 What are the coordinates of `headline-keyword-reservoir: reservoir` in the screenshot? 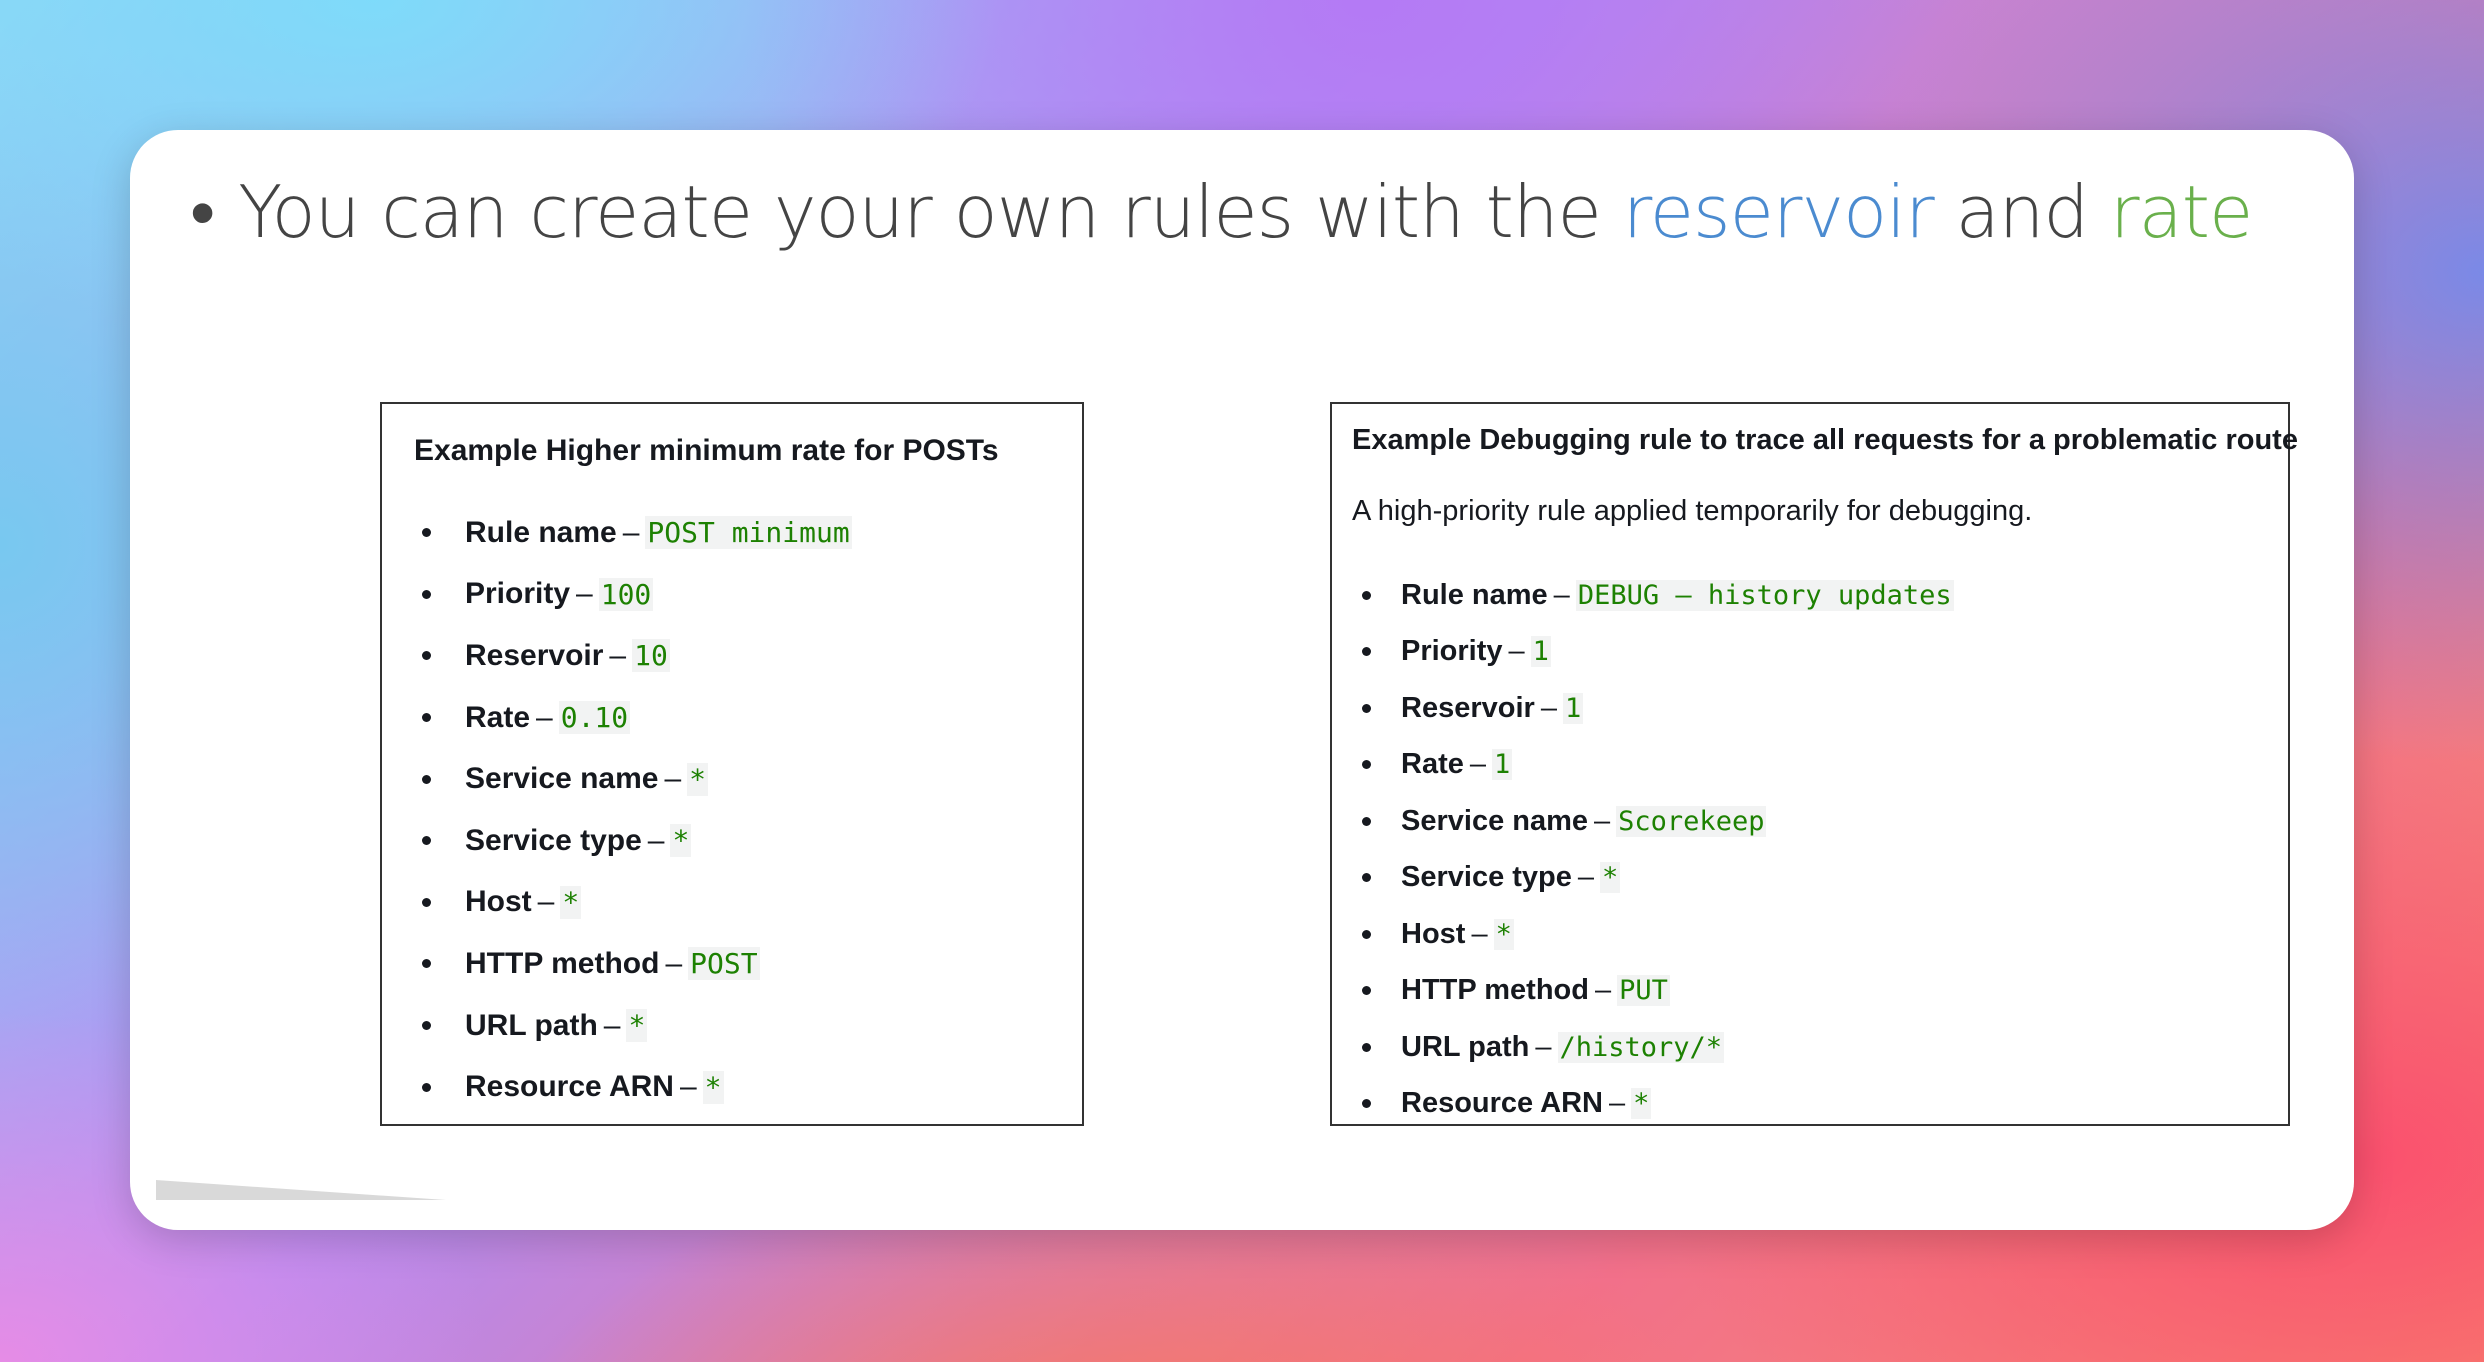 It's located at (1778, 212).